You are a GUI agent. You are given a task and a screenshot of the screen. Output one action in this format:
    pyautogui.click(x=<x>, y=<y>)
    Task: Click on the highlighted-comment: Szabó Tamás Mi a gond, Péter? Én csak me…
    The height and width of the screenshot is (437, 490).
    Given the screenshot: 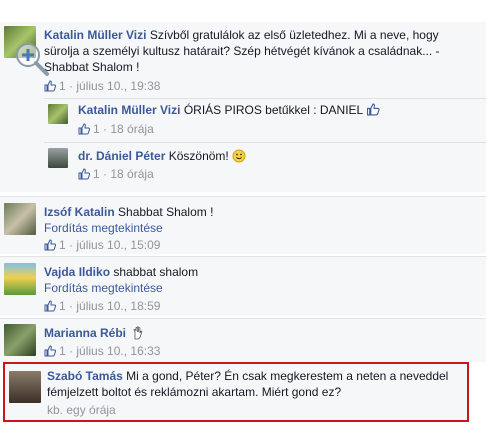 What is the action you would take?
    pyautogui.click(x=236, y=392)
    